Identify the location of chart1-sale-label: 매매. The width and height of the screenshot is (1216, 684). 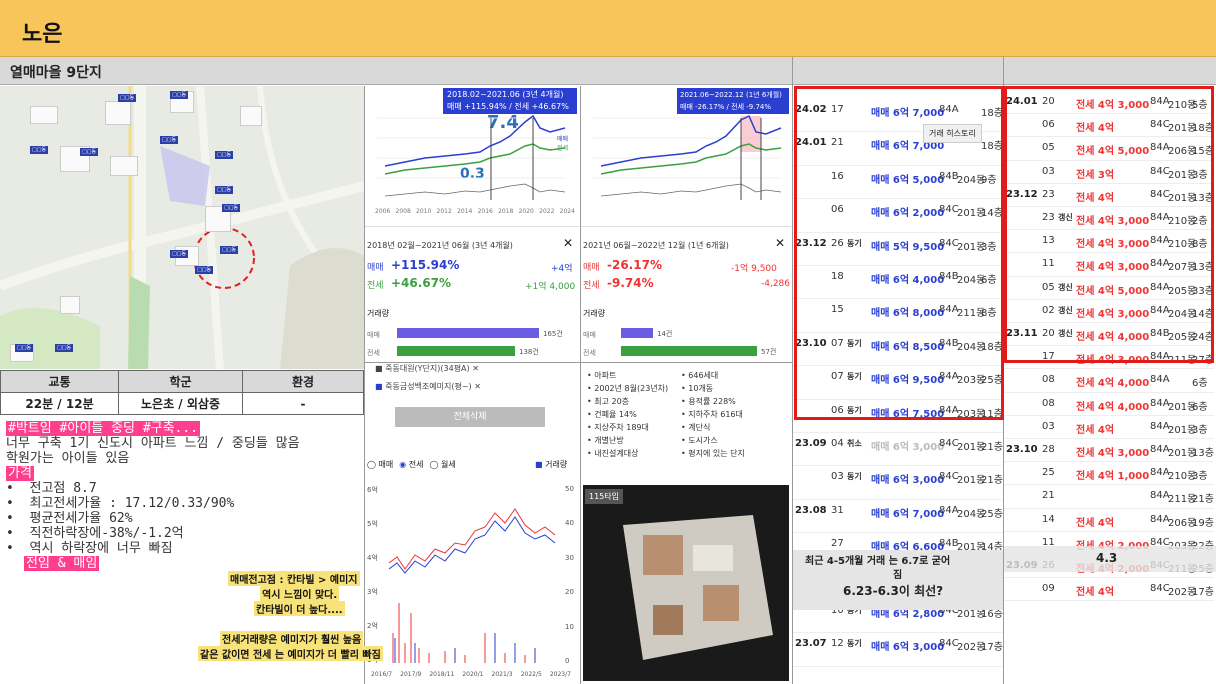
(375, 268).